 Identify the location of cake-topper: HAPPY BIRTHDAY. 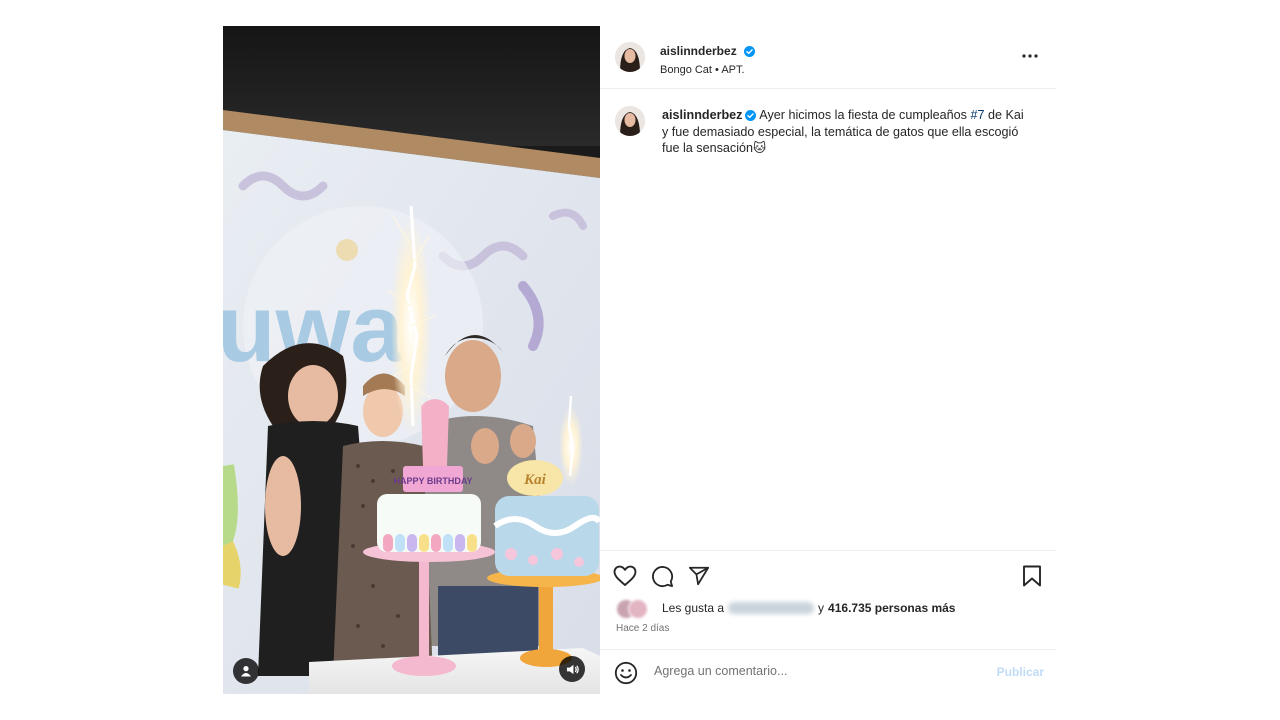
(432, 481).